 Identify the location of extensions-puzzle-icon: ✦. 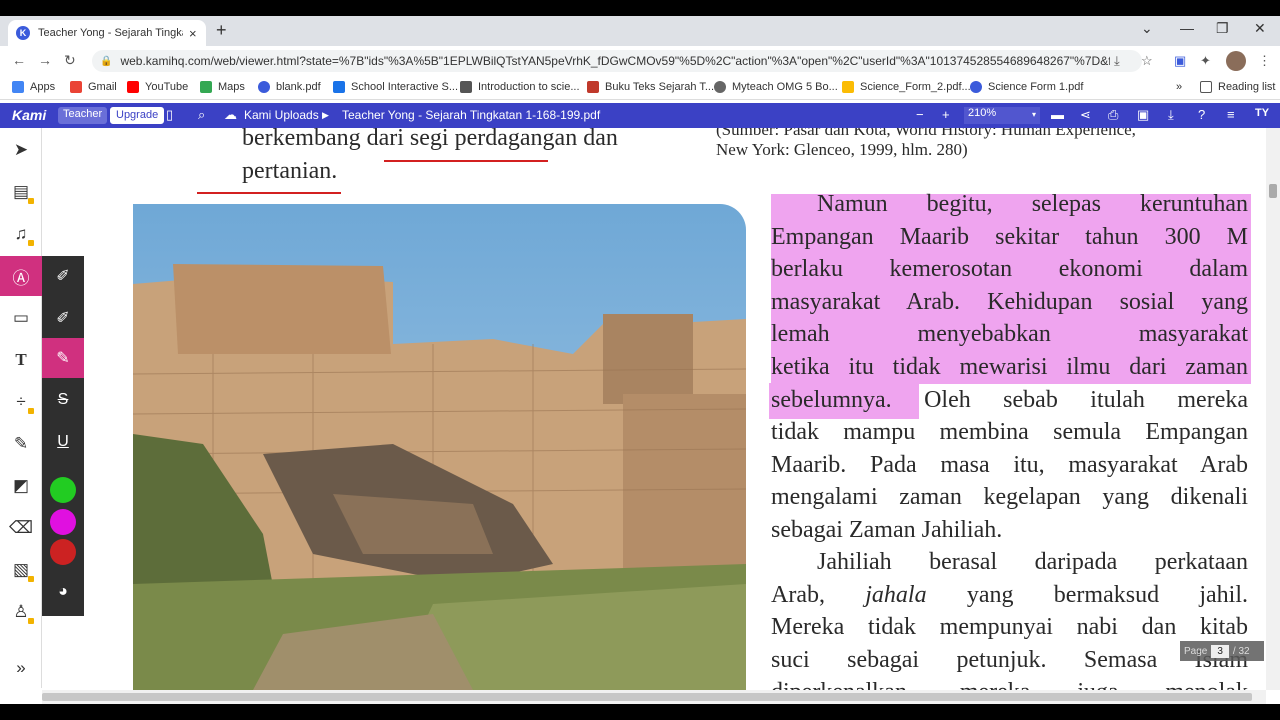
(1205, 61).